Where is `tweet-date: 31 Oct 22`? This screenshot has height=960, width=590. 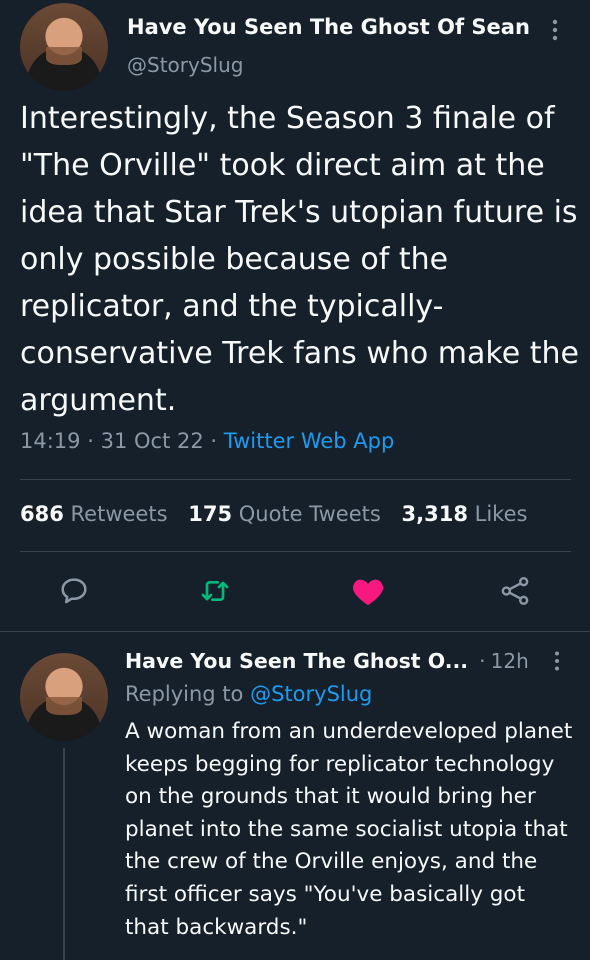
tweet-date: 31 Oct 22 is located at coordinates (152, 441).